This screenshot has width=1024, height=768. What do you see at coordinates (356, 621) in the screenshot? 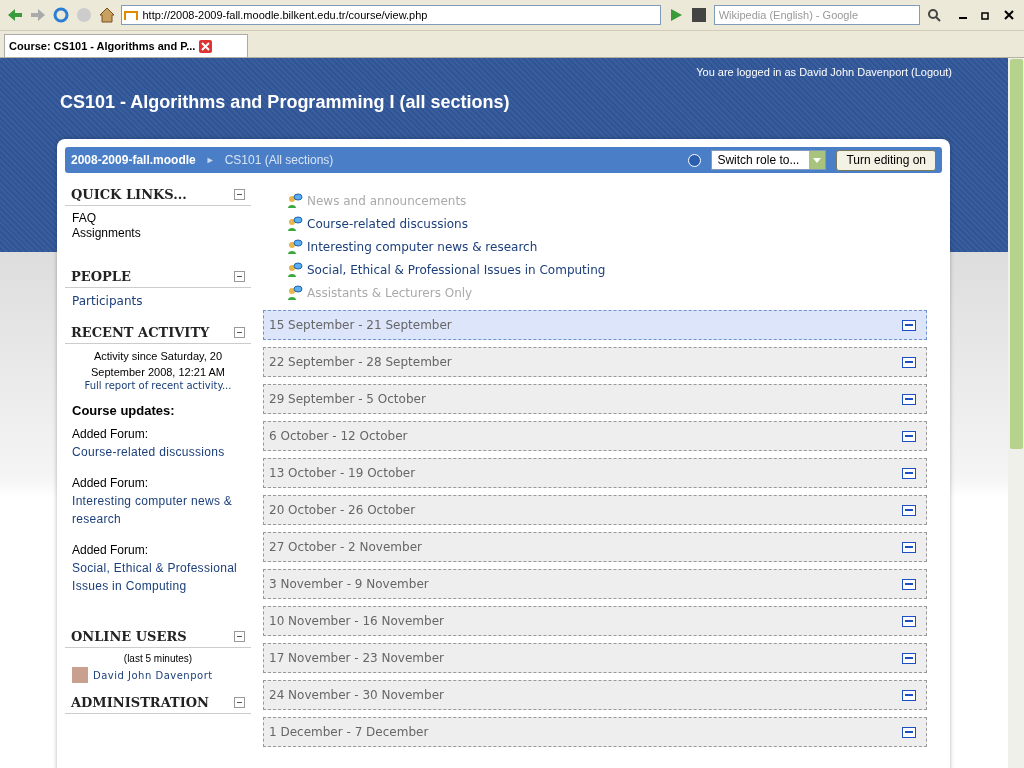
I see `week-title: 10 November - 16 November` at bounding box center [356, 621].